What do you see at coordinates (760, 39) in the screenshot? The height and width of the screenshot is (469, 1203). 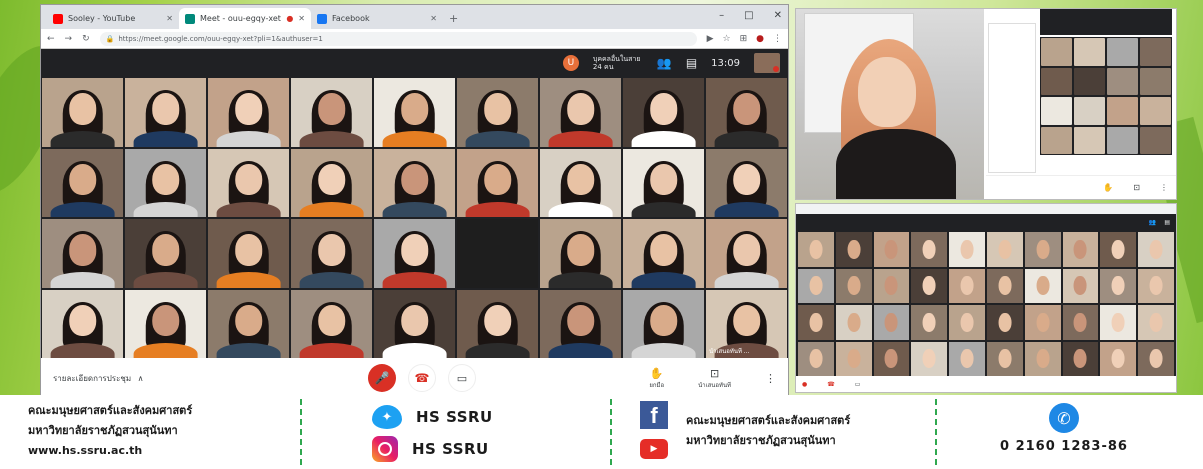 I see `profile-icon: ●` at bounding box center [760, 39].